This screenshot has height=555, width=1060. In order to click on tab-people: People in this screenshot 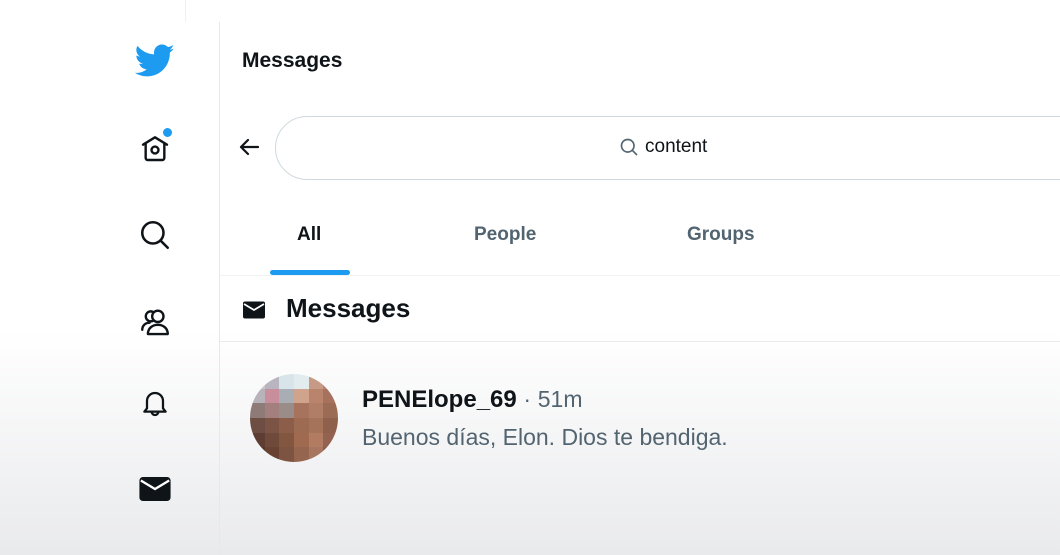, I will do `click(505, 235)`.